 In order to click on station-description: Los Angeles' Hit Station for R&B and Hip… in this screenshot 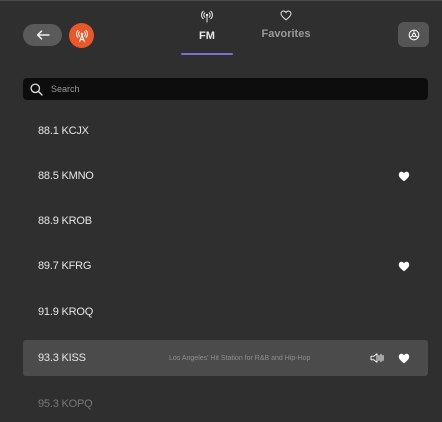, I will do `click(240, 358)`.